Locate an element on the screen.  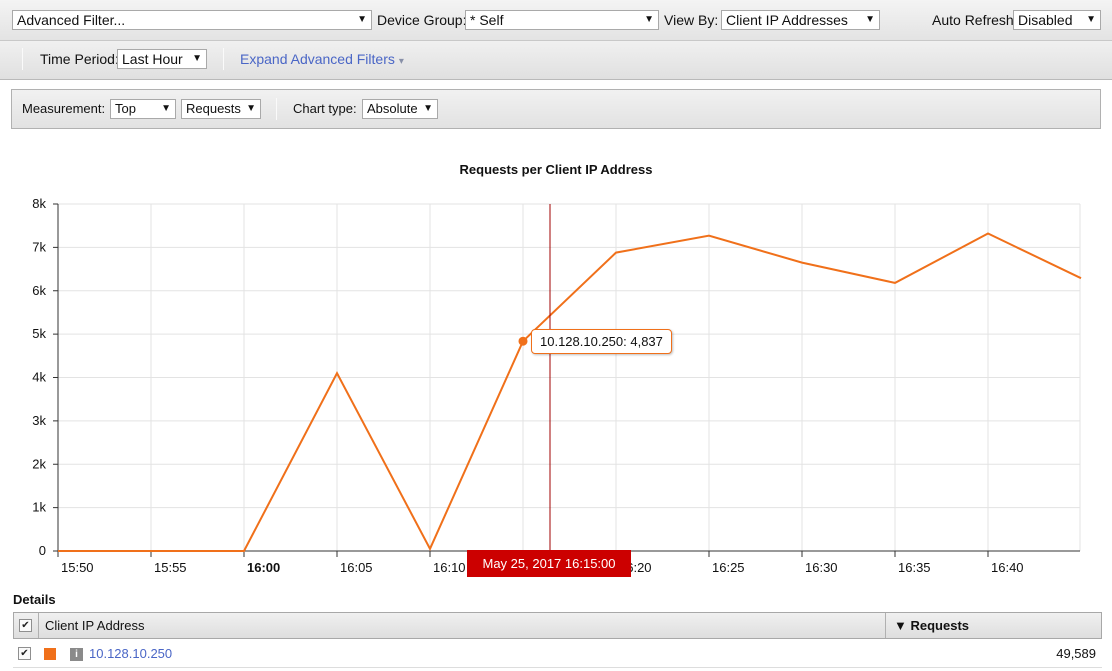
details-table-header: ✔ Client IP Address ▼ Requests is located at coordinates (557, 625).